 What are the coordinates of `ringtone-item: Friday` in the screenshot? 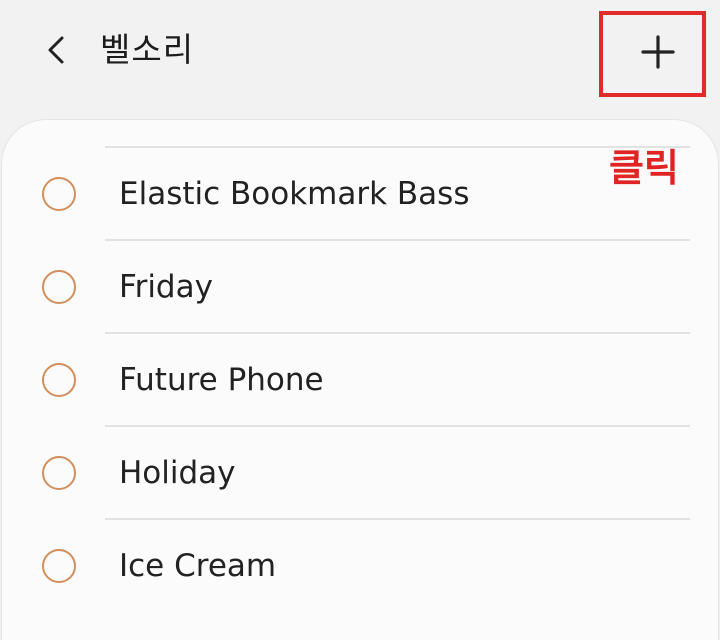 It's located at (360, 287).